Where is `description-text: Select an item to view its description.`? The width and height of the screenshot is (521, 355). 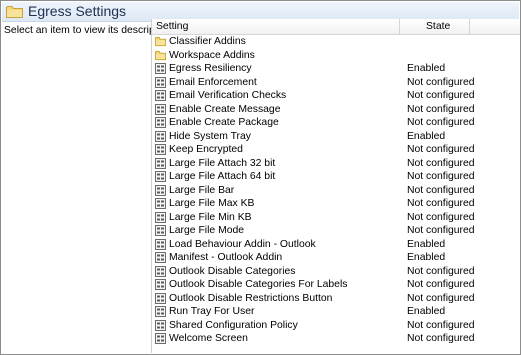 description-text: Select an item to view its description. is located at coordinates (89, 30).